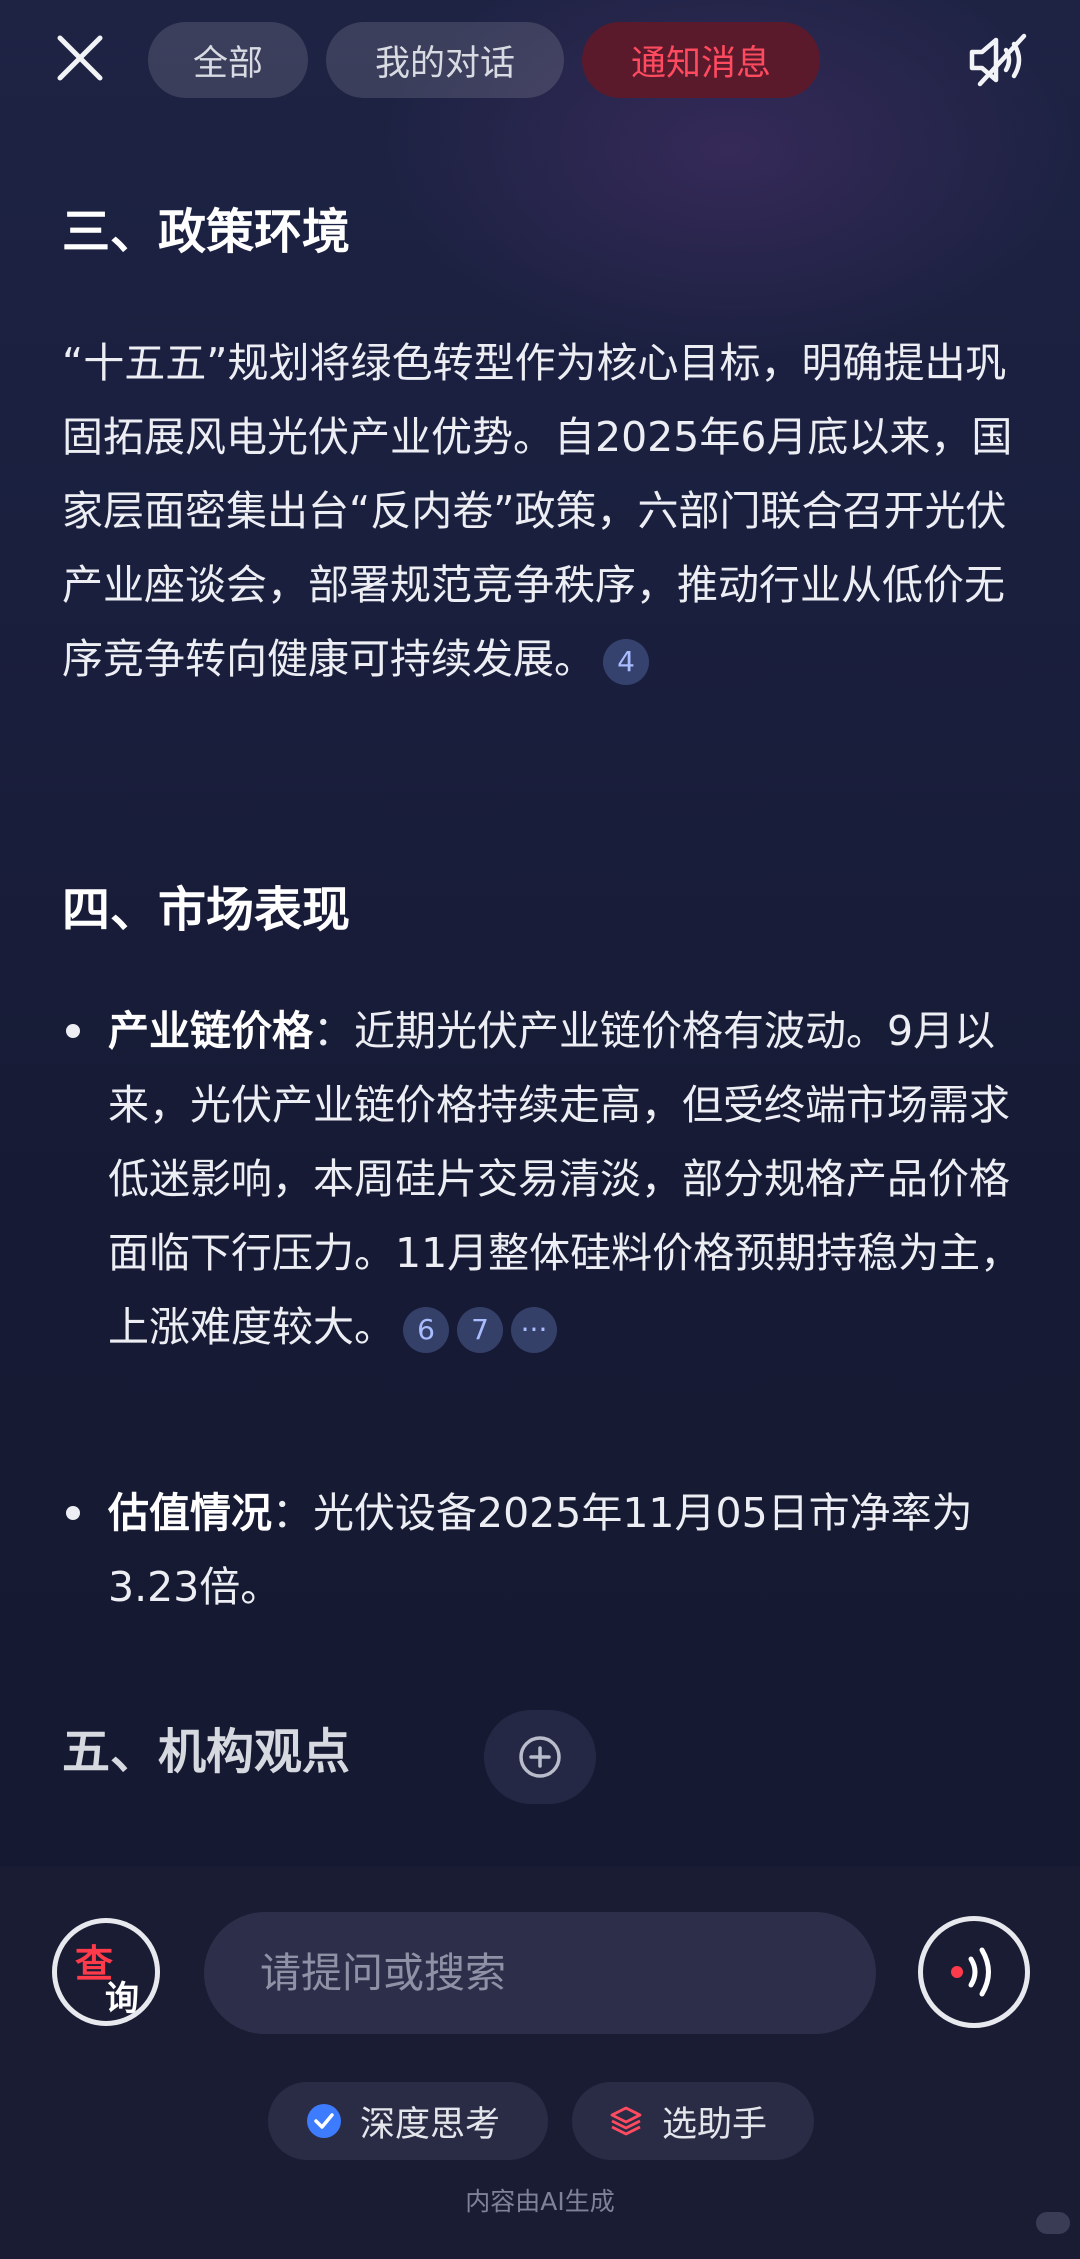 The height and width of the screenshot is (2259, 1080). What do you see at coordinates (715, 2124) in the screenshot?
I see `choose-assistant-label: 选助手` at bounding box center [715, 2124].